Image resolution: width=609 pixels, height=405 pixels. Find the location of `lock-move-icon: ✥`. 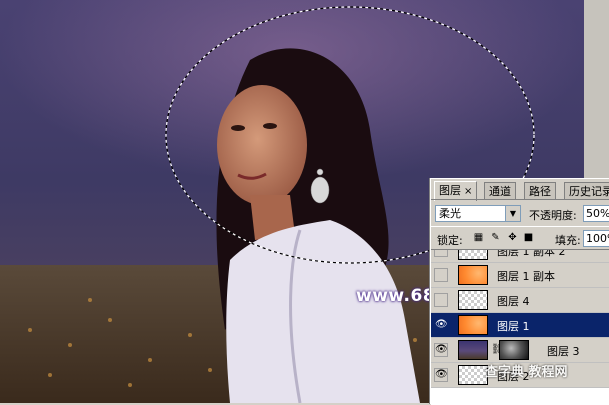

lock-move-icon: ✥ is located at coordinates (512, 237).